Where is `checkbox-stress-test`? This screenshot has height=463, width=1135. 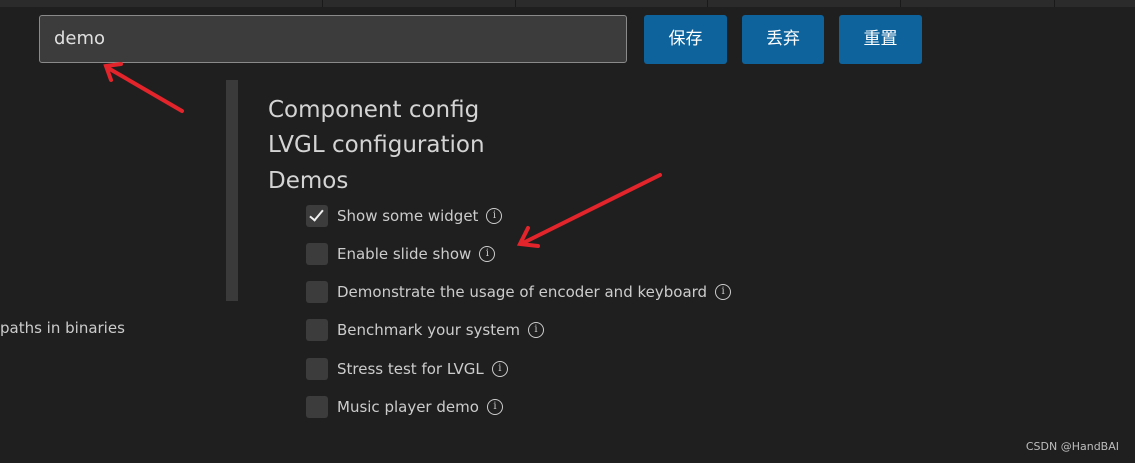 checkbox-stress-test is located at coordinates (317, 369).